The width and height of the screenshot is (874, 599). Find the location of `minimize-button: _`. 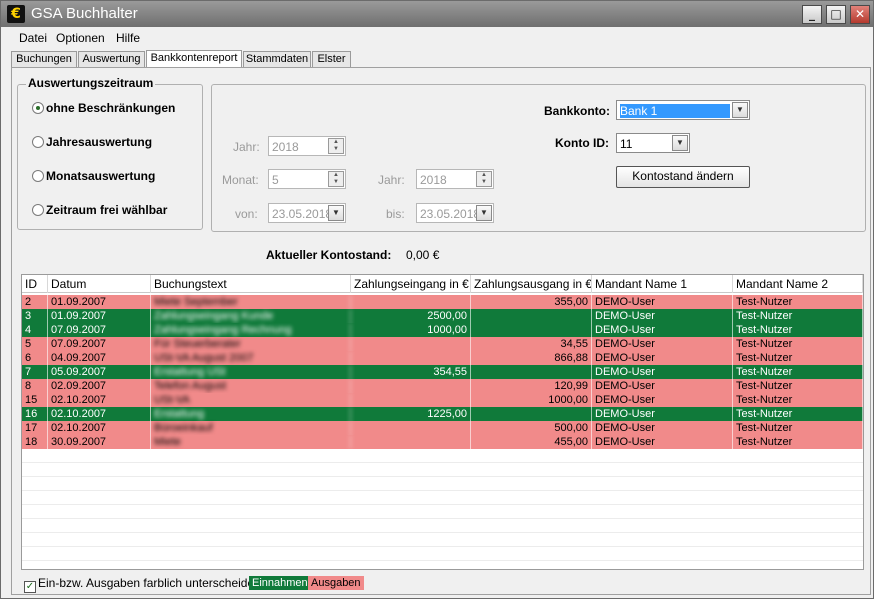

minimize-button: _ is located at coordinates (812, 14).